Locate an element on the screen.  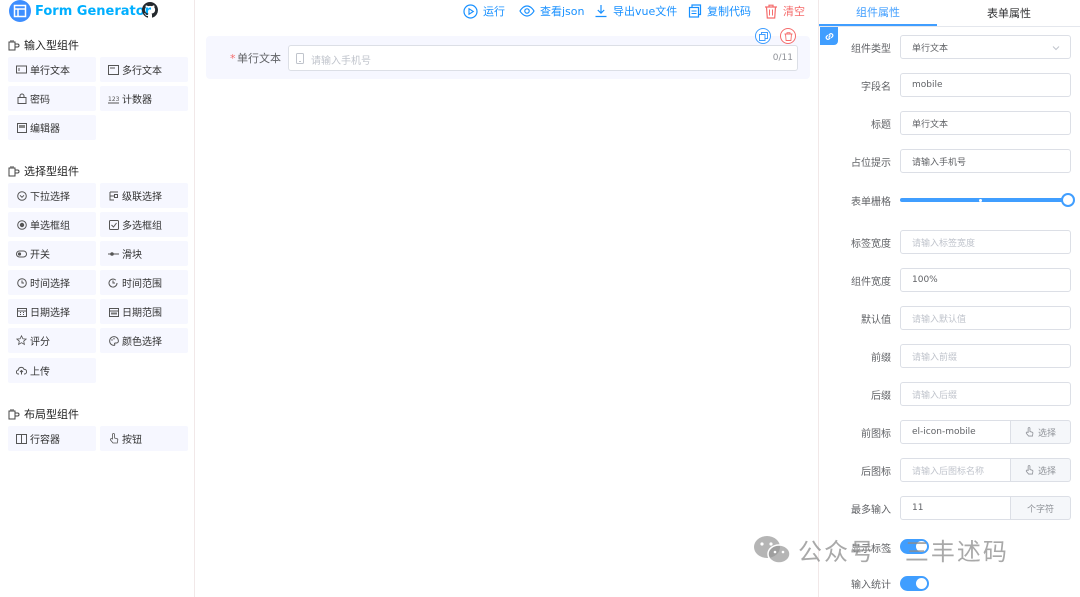
github-icon is located at coordinates (150, 11).